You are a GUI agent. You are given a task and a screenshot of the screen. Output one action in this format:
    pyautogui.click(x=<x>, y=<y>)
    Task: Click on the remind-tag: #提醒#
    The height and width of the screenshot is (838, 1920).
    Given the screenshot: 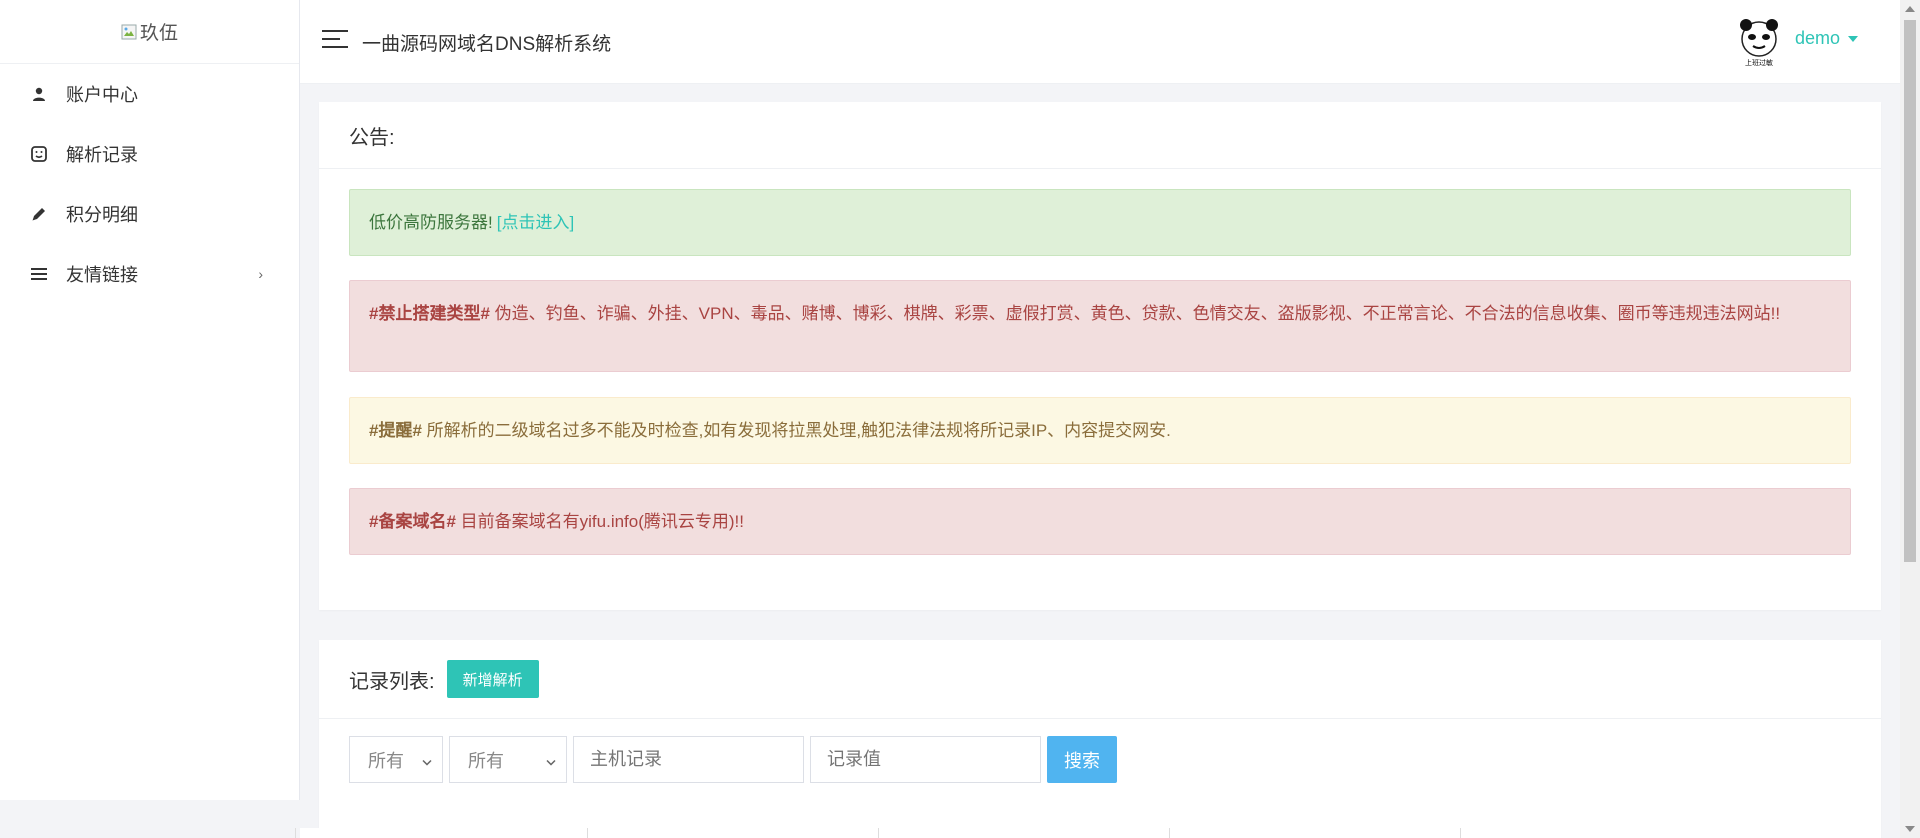 What is the action you would take?
    pyautogui.click(x=395, y=430)
    